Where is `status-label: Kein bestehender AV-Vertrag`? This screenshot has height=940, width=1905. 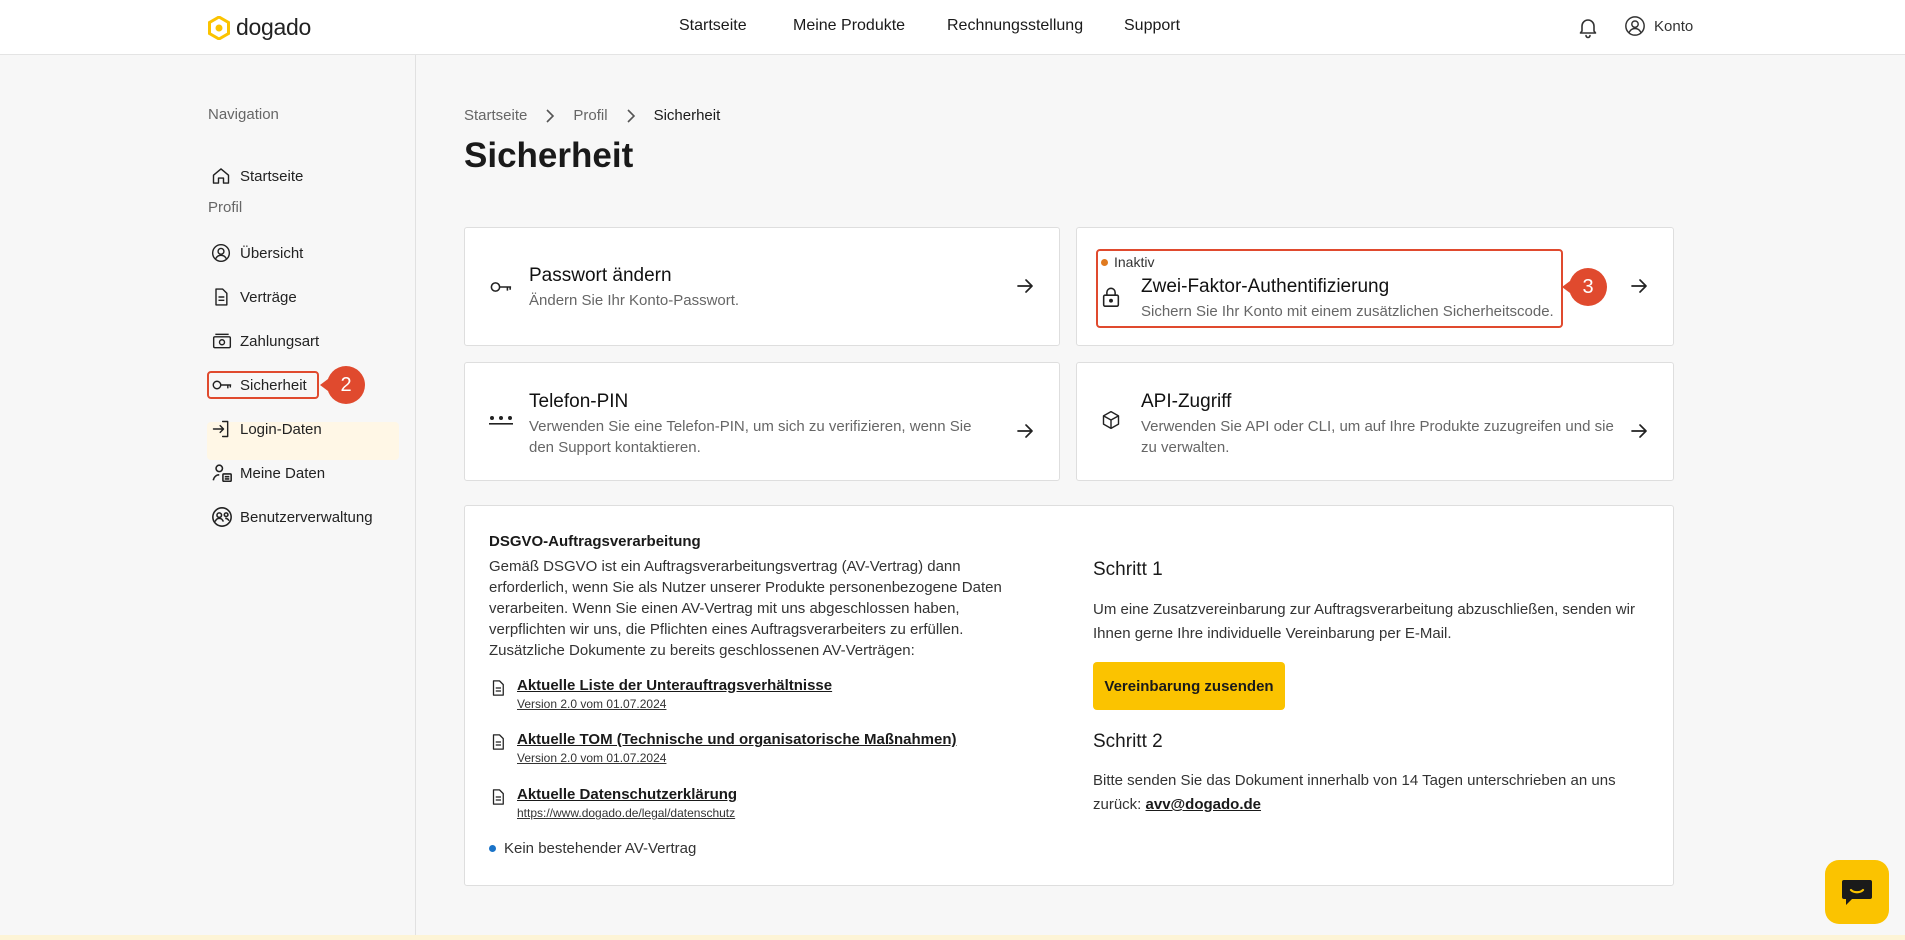 status-label: Kein bestehender AV-Vertrag is located at coordinates (600, 848).